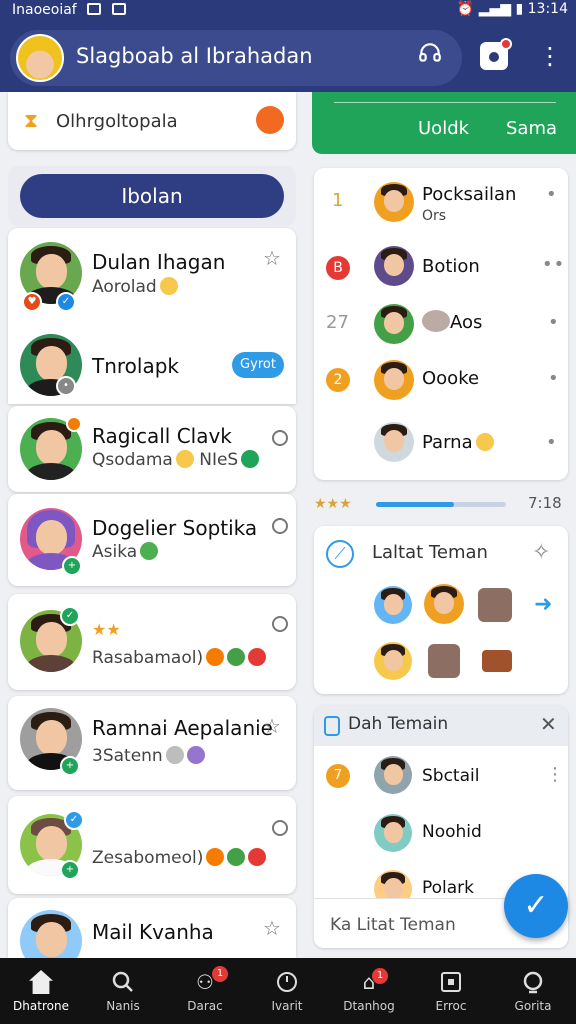 The width and height of the screenshot is (576, 1024). I want to click on pin-icon, so click(195, 755).